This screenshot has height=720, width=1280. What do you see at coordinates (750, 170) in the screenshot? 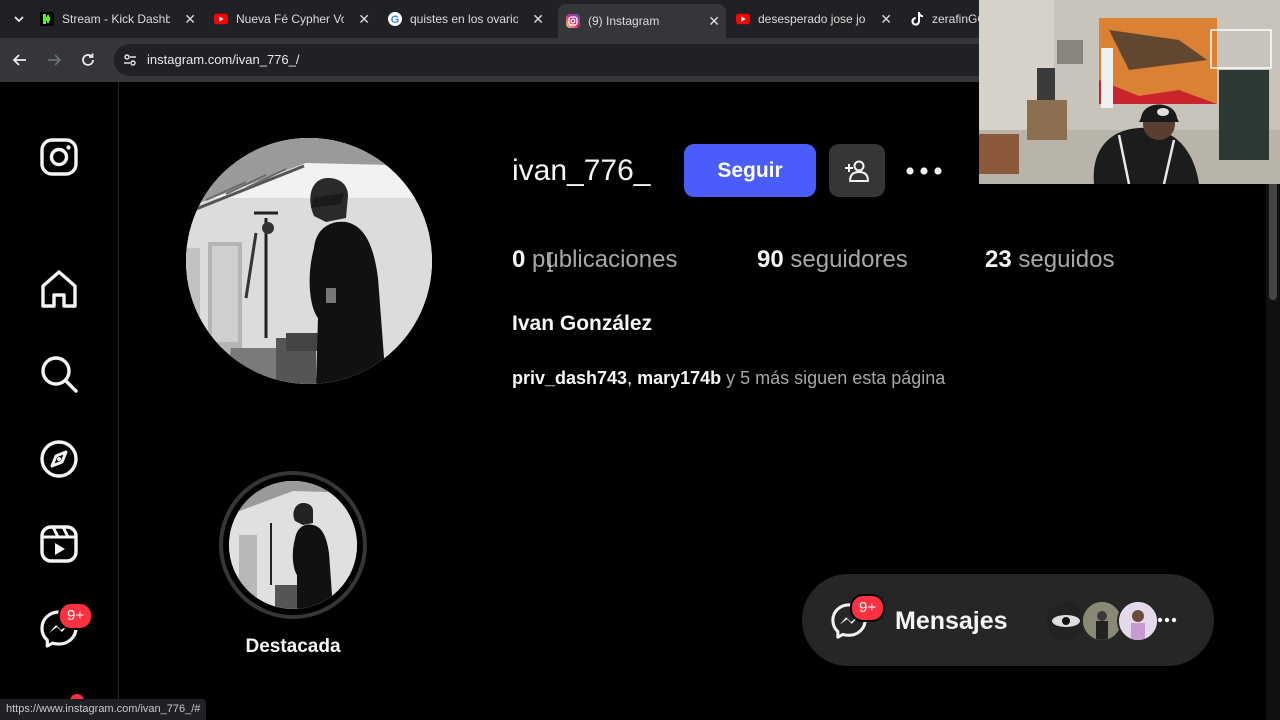
I see `follow-button: Seguir` at bounding box center [750, 170].